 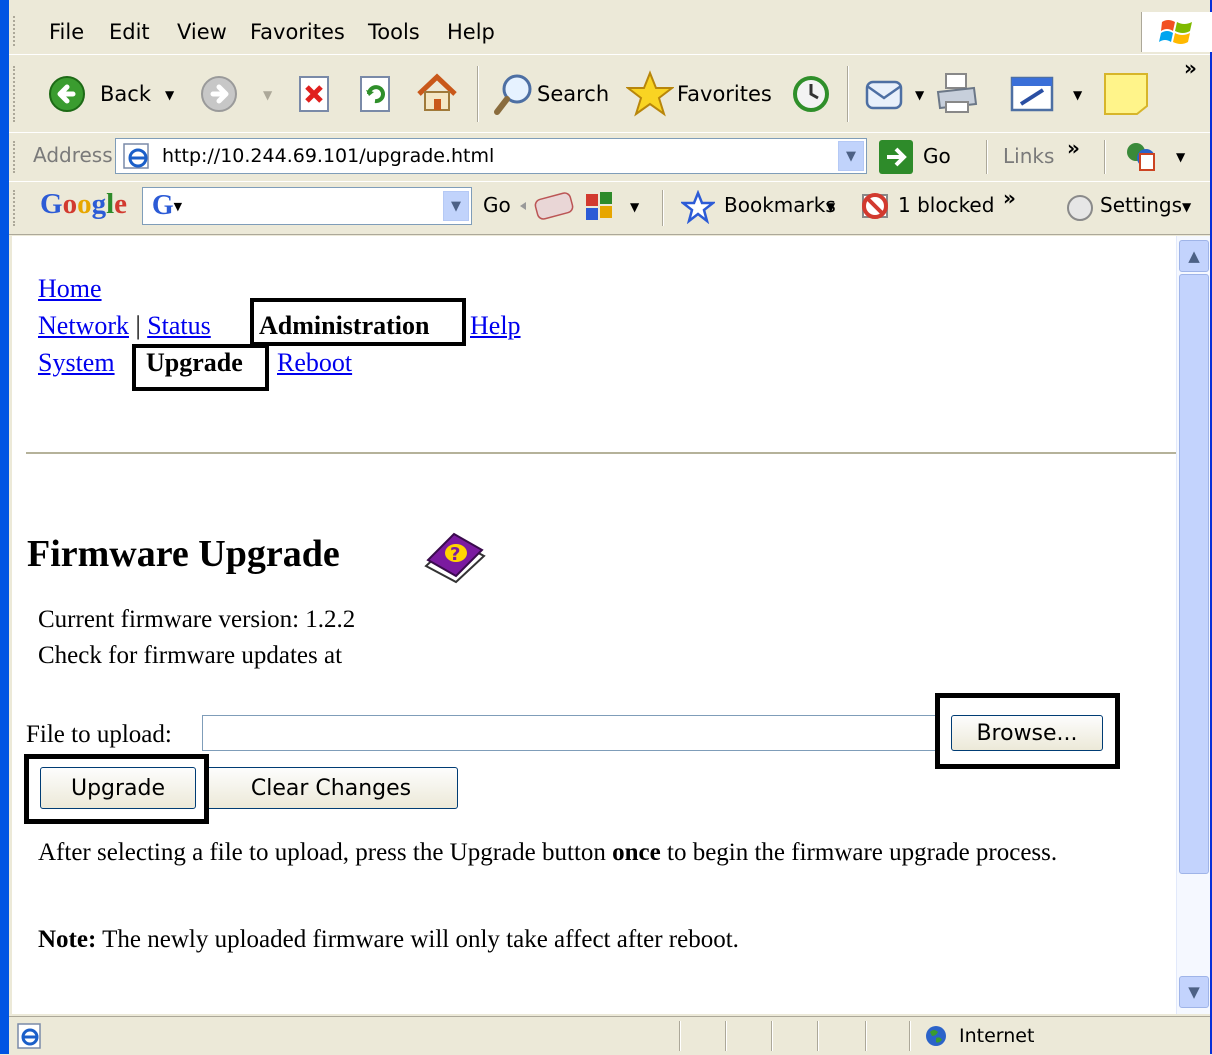 What do you see at coordinates (1077, 95) in the screenshot?
I see `edit-dropdown-icon: ▼` at bounding box center [1077, 95].